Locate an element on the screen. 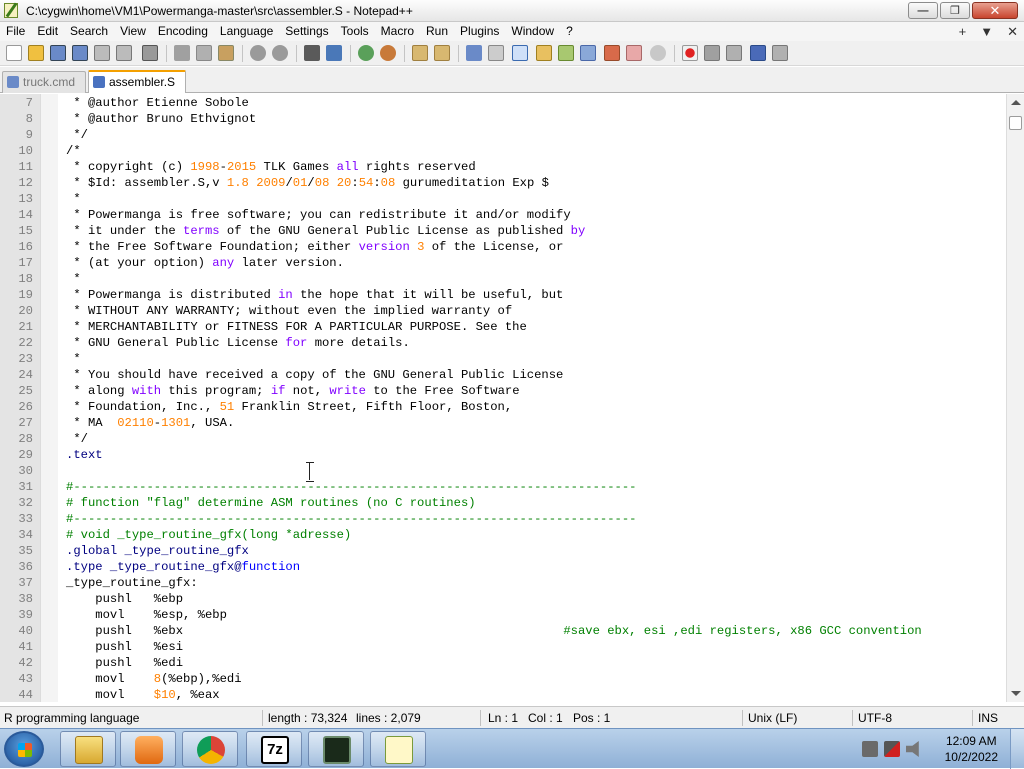 The width and height of the screenshot is (1024, 769). close-file-icon is located at coordinates (102, 53).